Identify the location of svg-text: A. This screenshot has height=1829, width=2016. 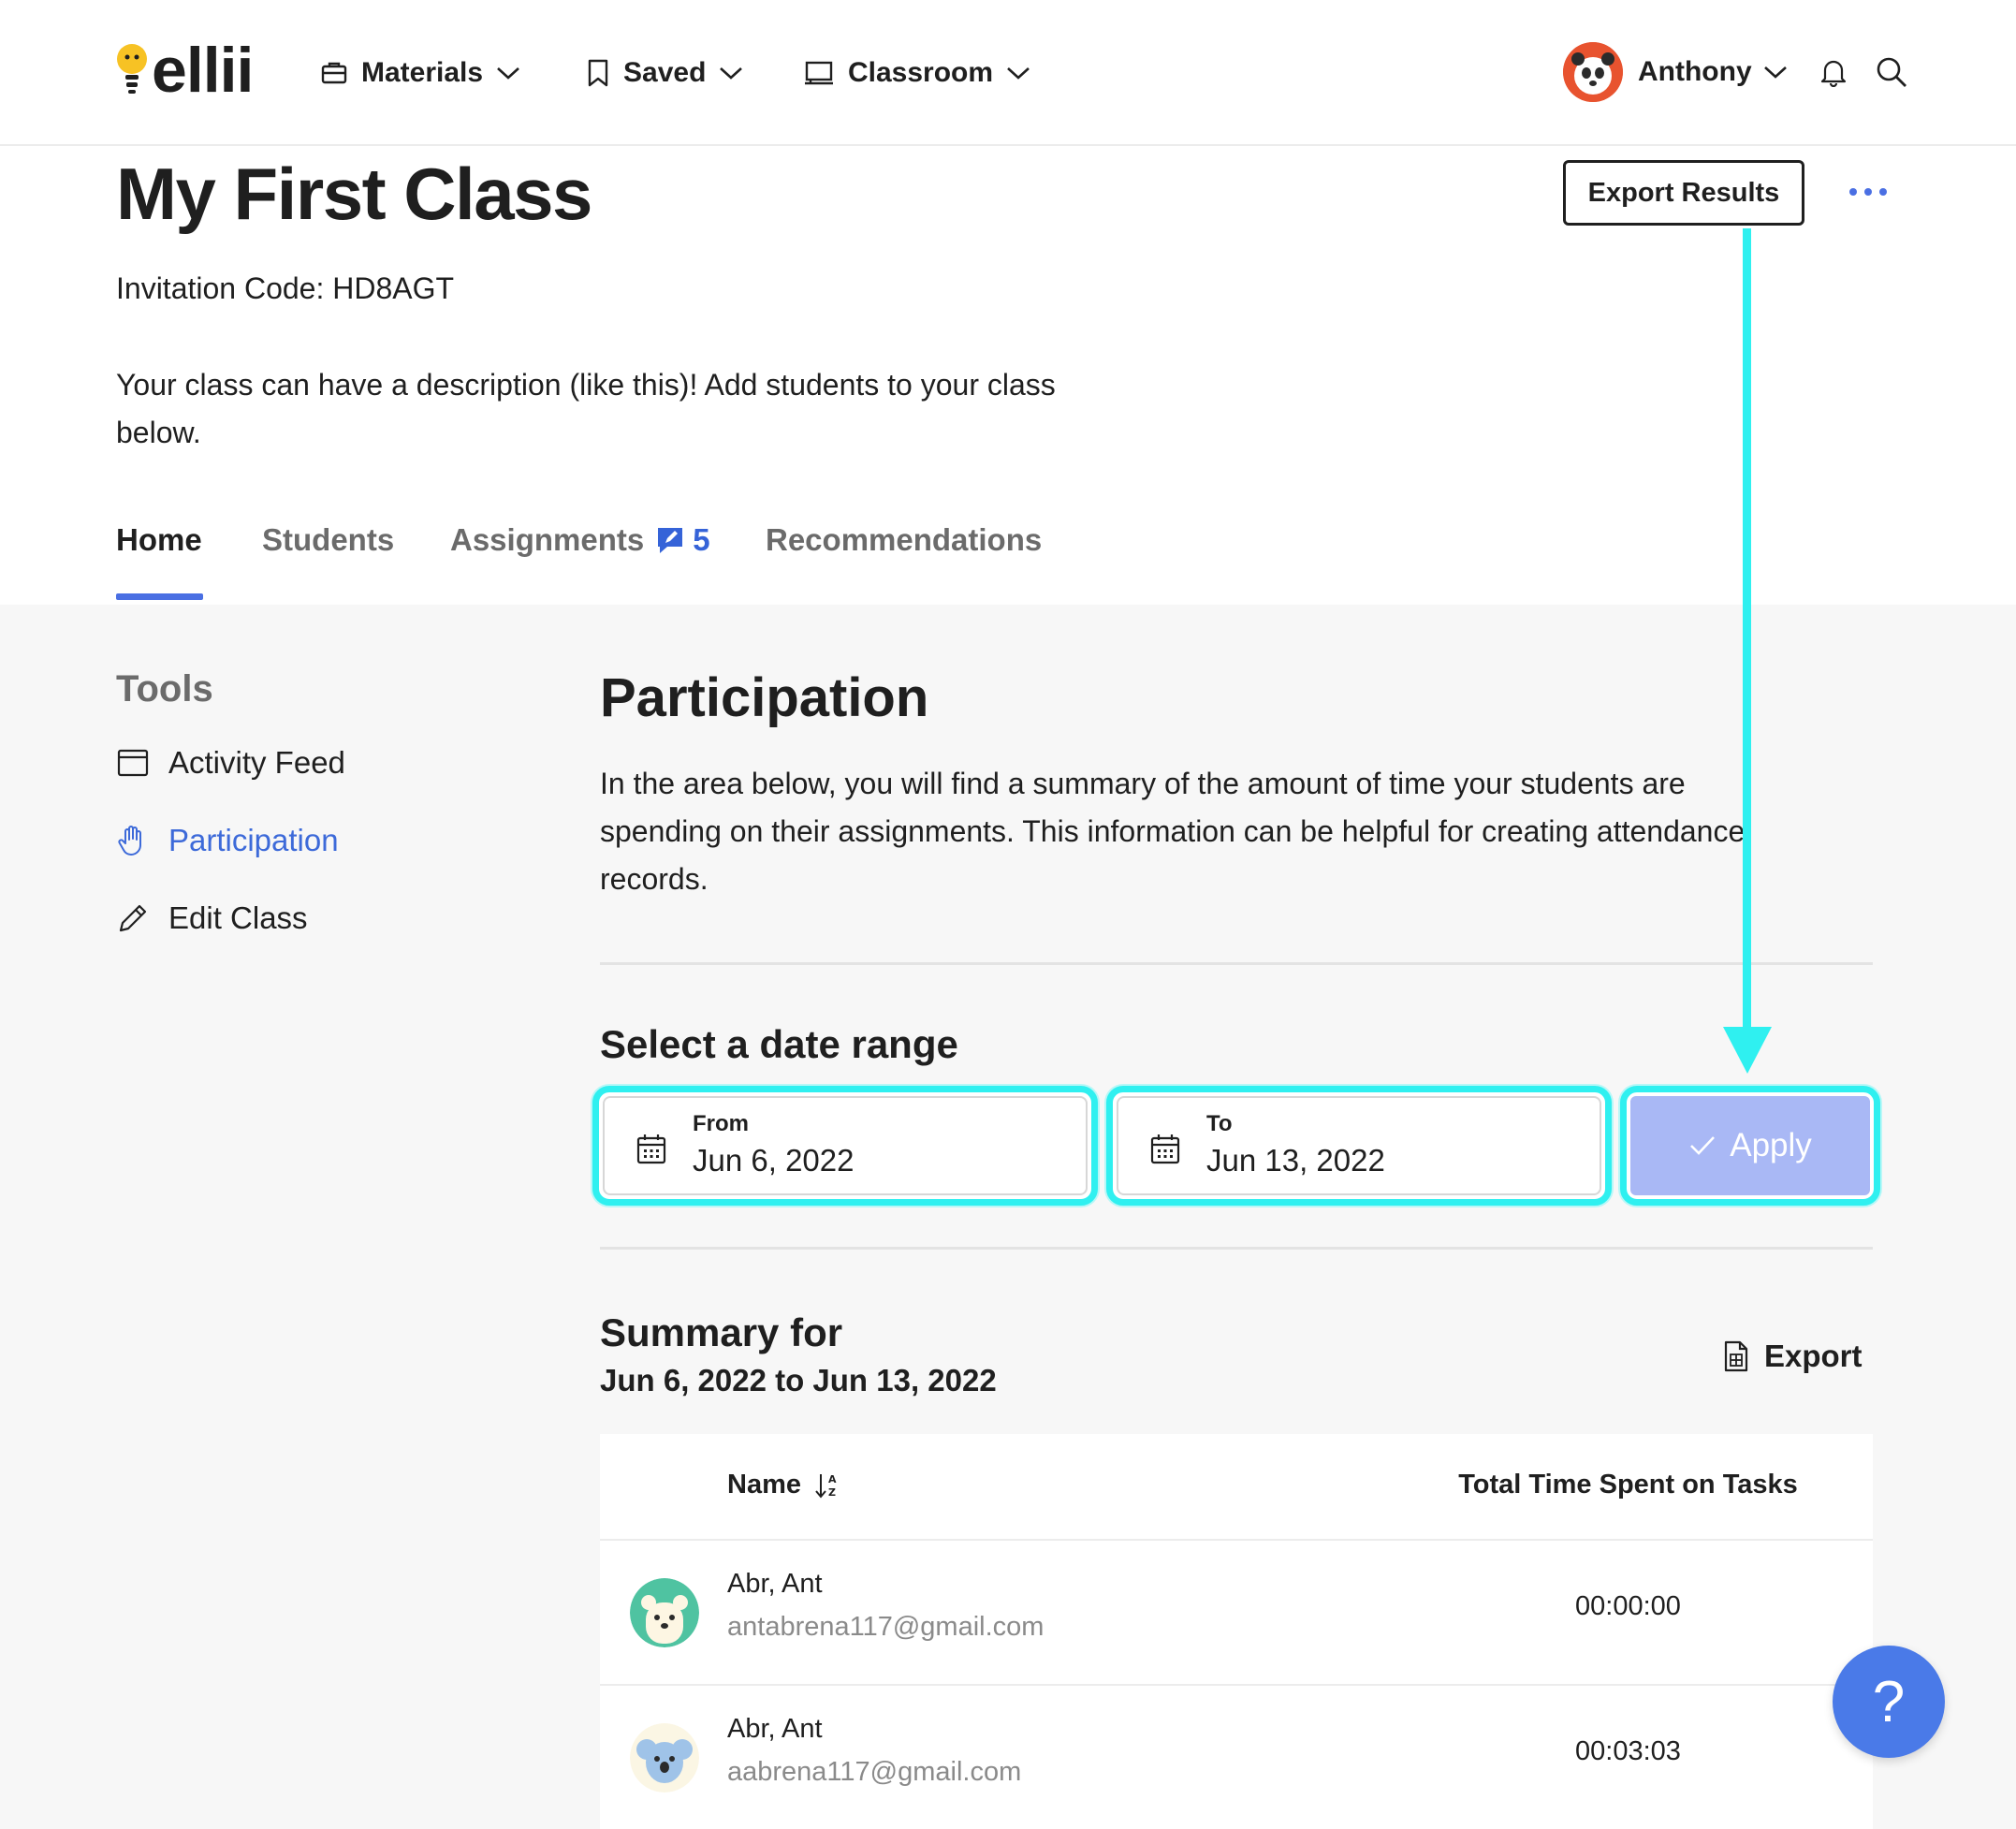
(832, 1479).